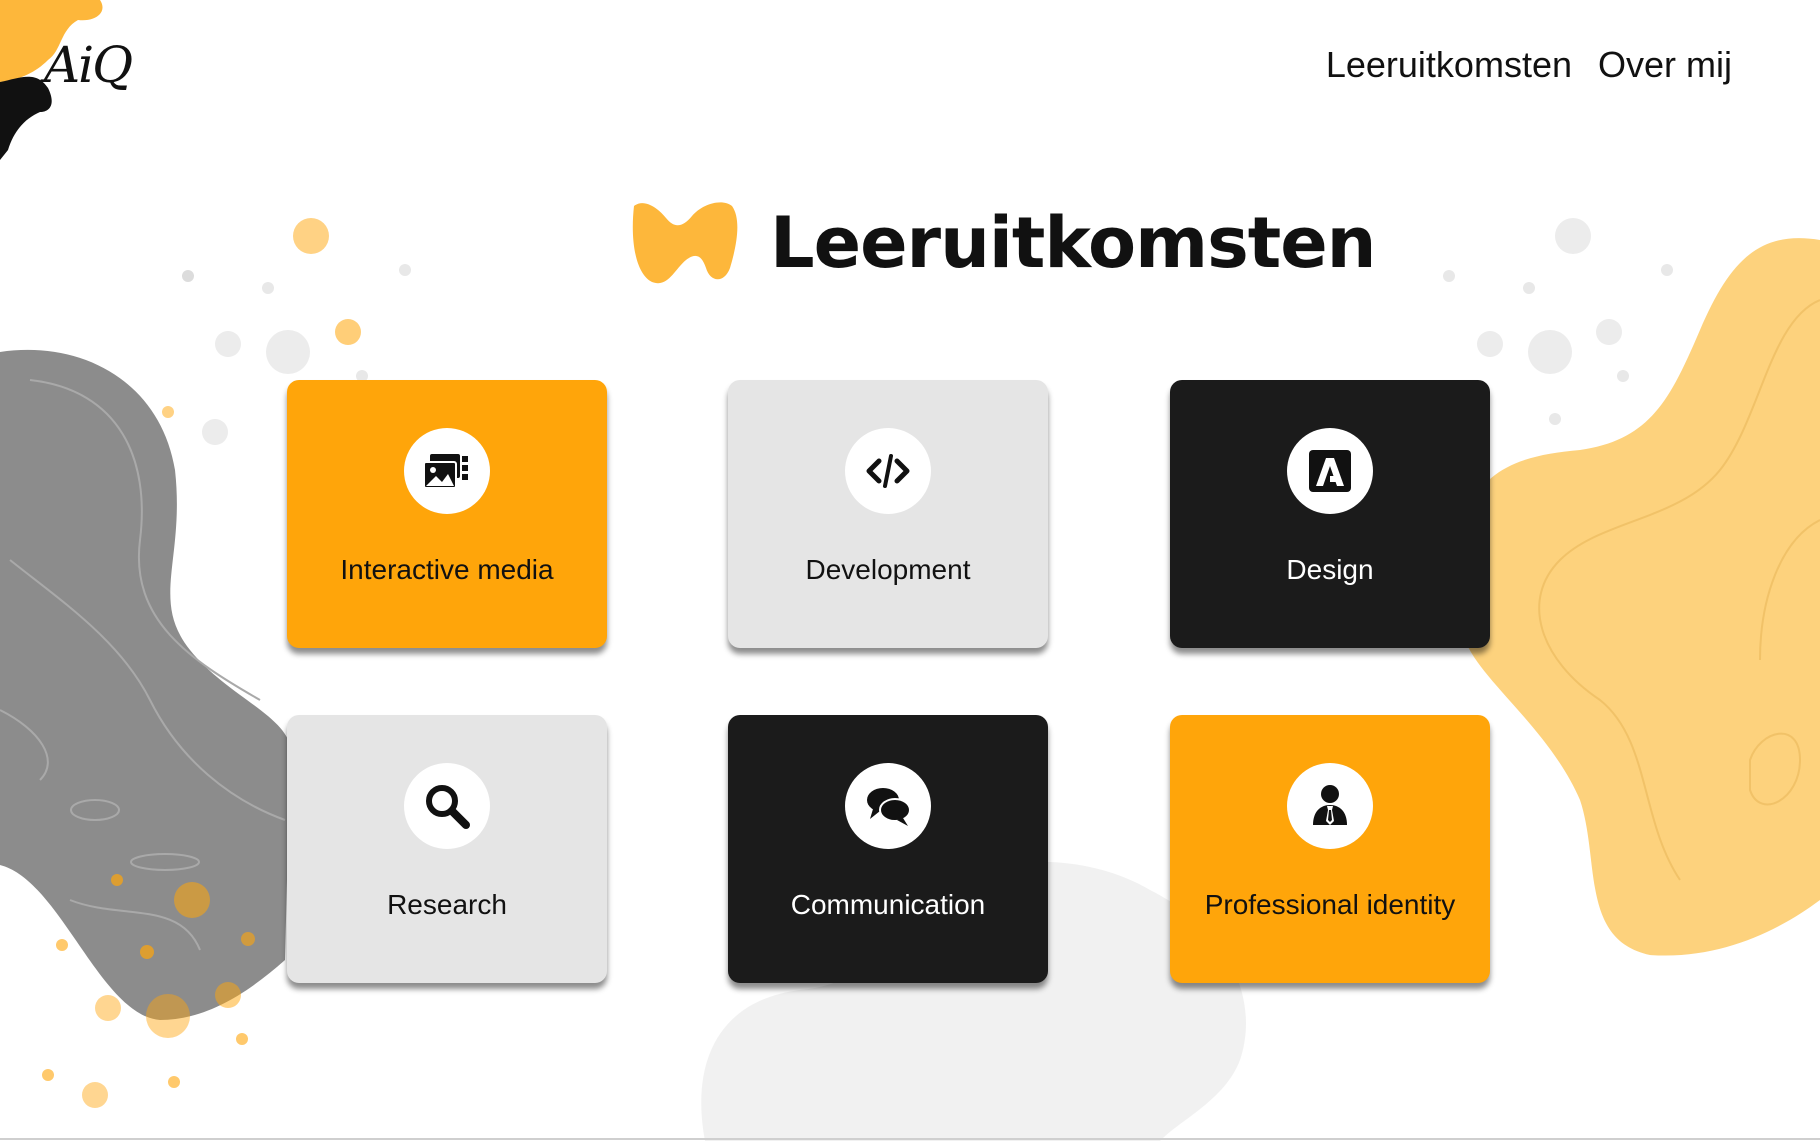 The height and width of the screenshot is (1141, 1820). I want to click on nav-link-over-mij: Over mij, so click(1665, 65).